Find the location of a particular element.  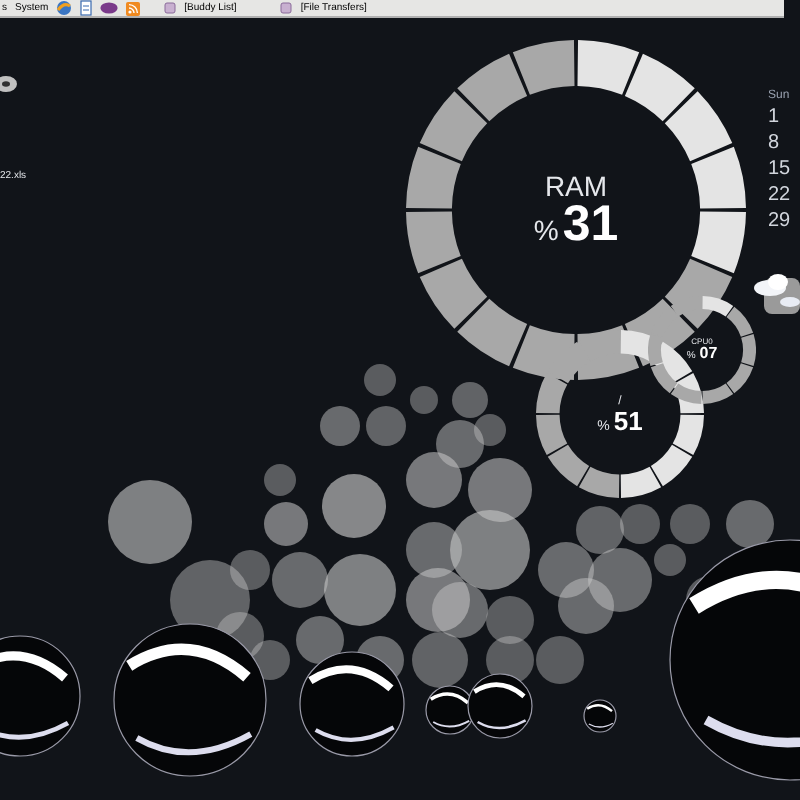

calendar-day: 22 is located at coordinates (779, 196).